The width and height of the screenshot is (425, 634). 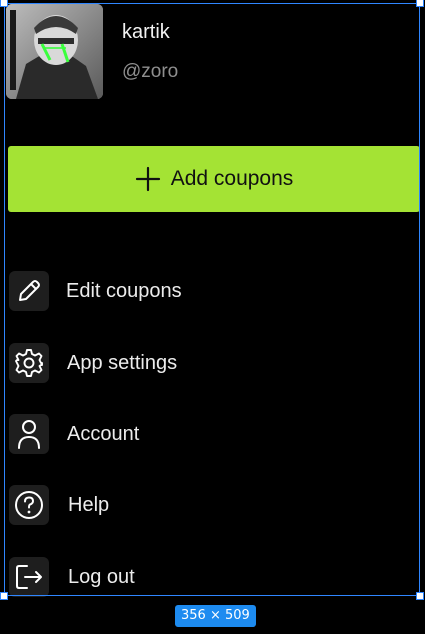 What do you see at coordinates (215, 616) in the screenshot?
I see `dimensions-badge: 356 × 509` at bounding box center [215, 616].